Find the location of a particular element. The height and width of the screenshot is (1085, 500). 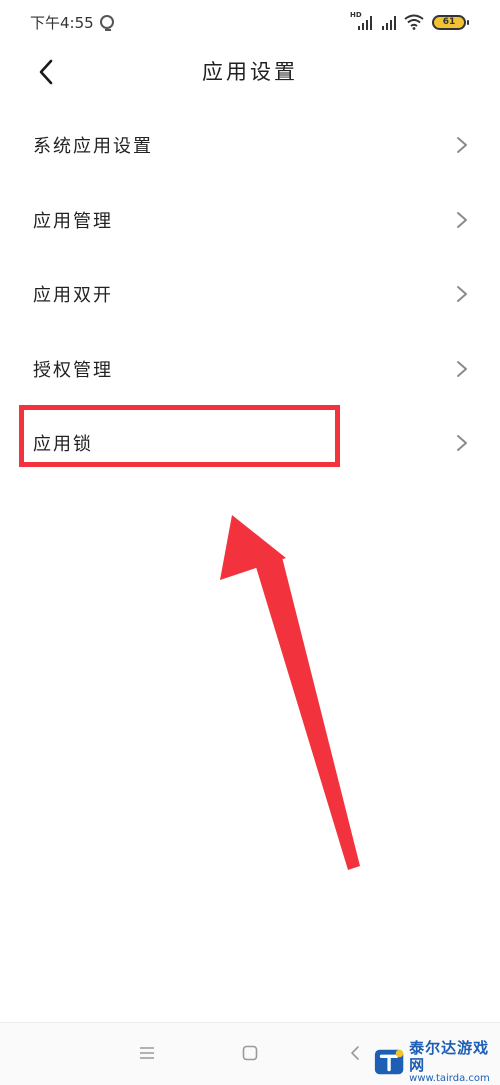

hd-signal-icon: HD is located at coordinates (361, 20).